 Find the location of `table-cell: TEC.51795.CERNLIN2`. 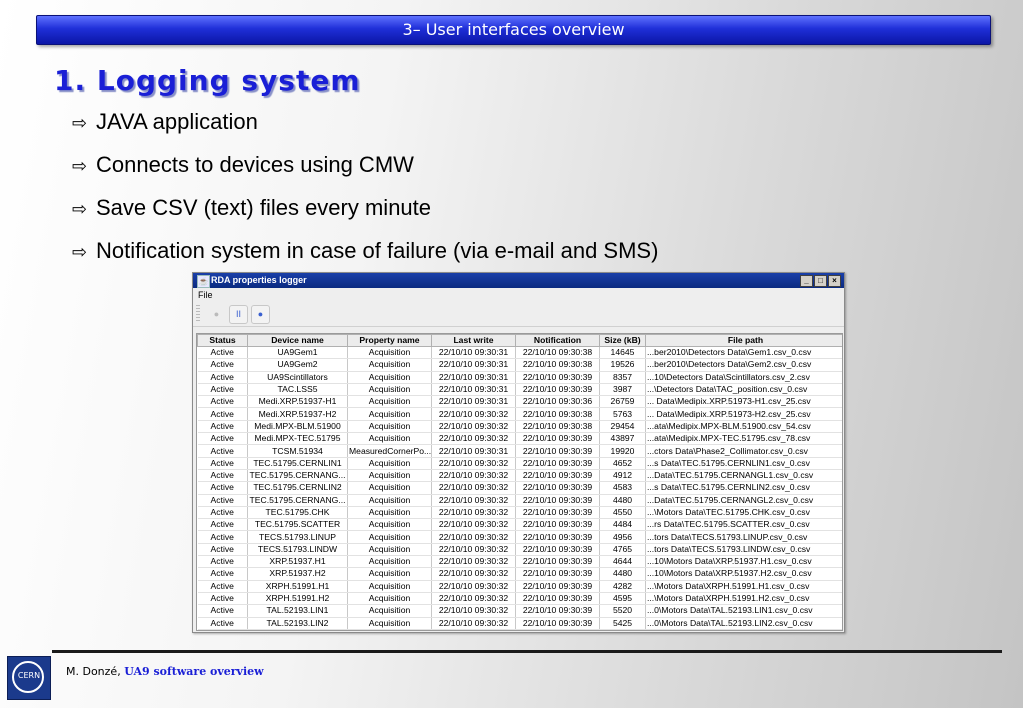

table-cell: TEC.51795.CERNLIN2 is located at coordinates (297, 488).